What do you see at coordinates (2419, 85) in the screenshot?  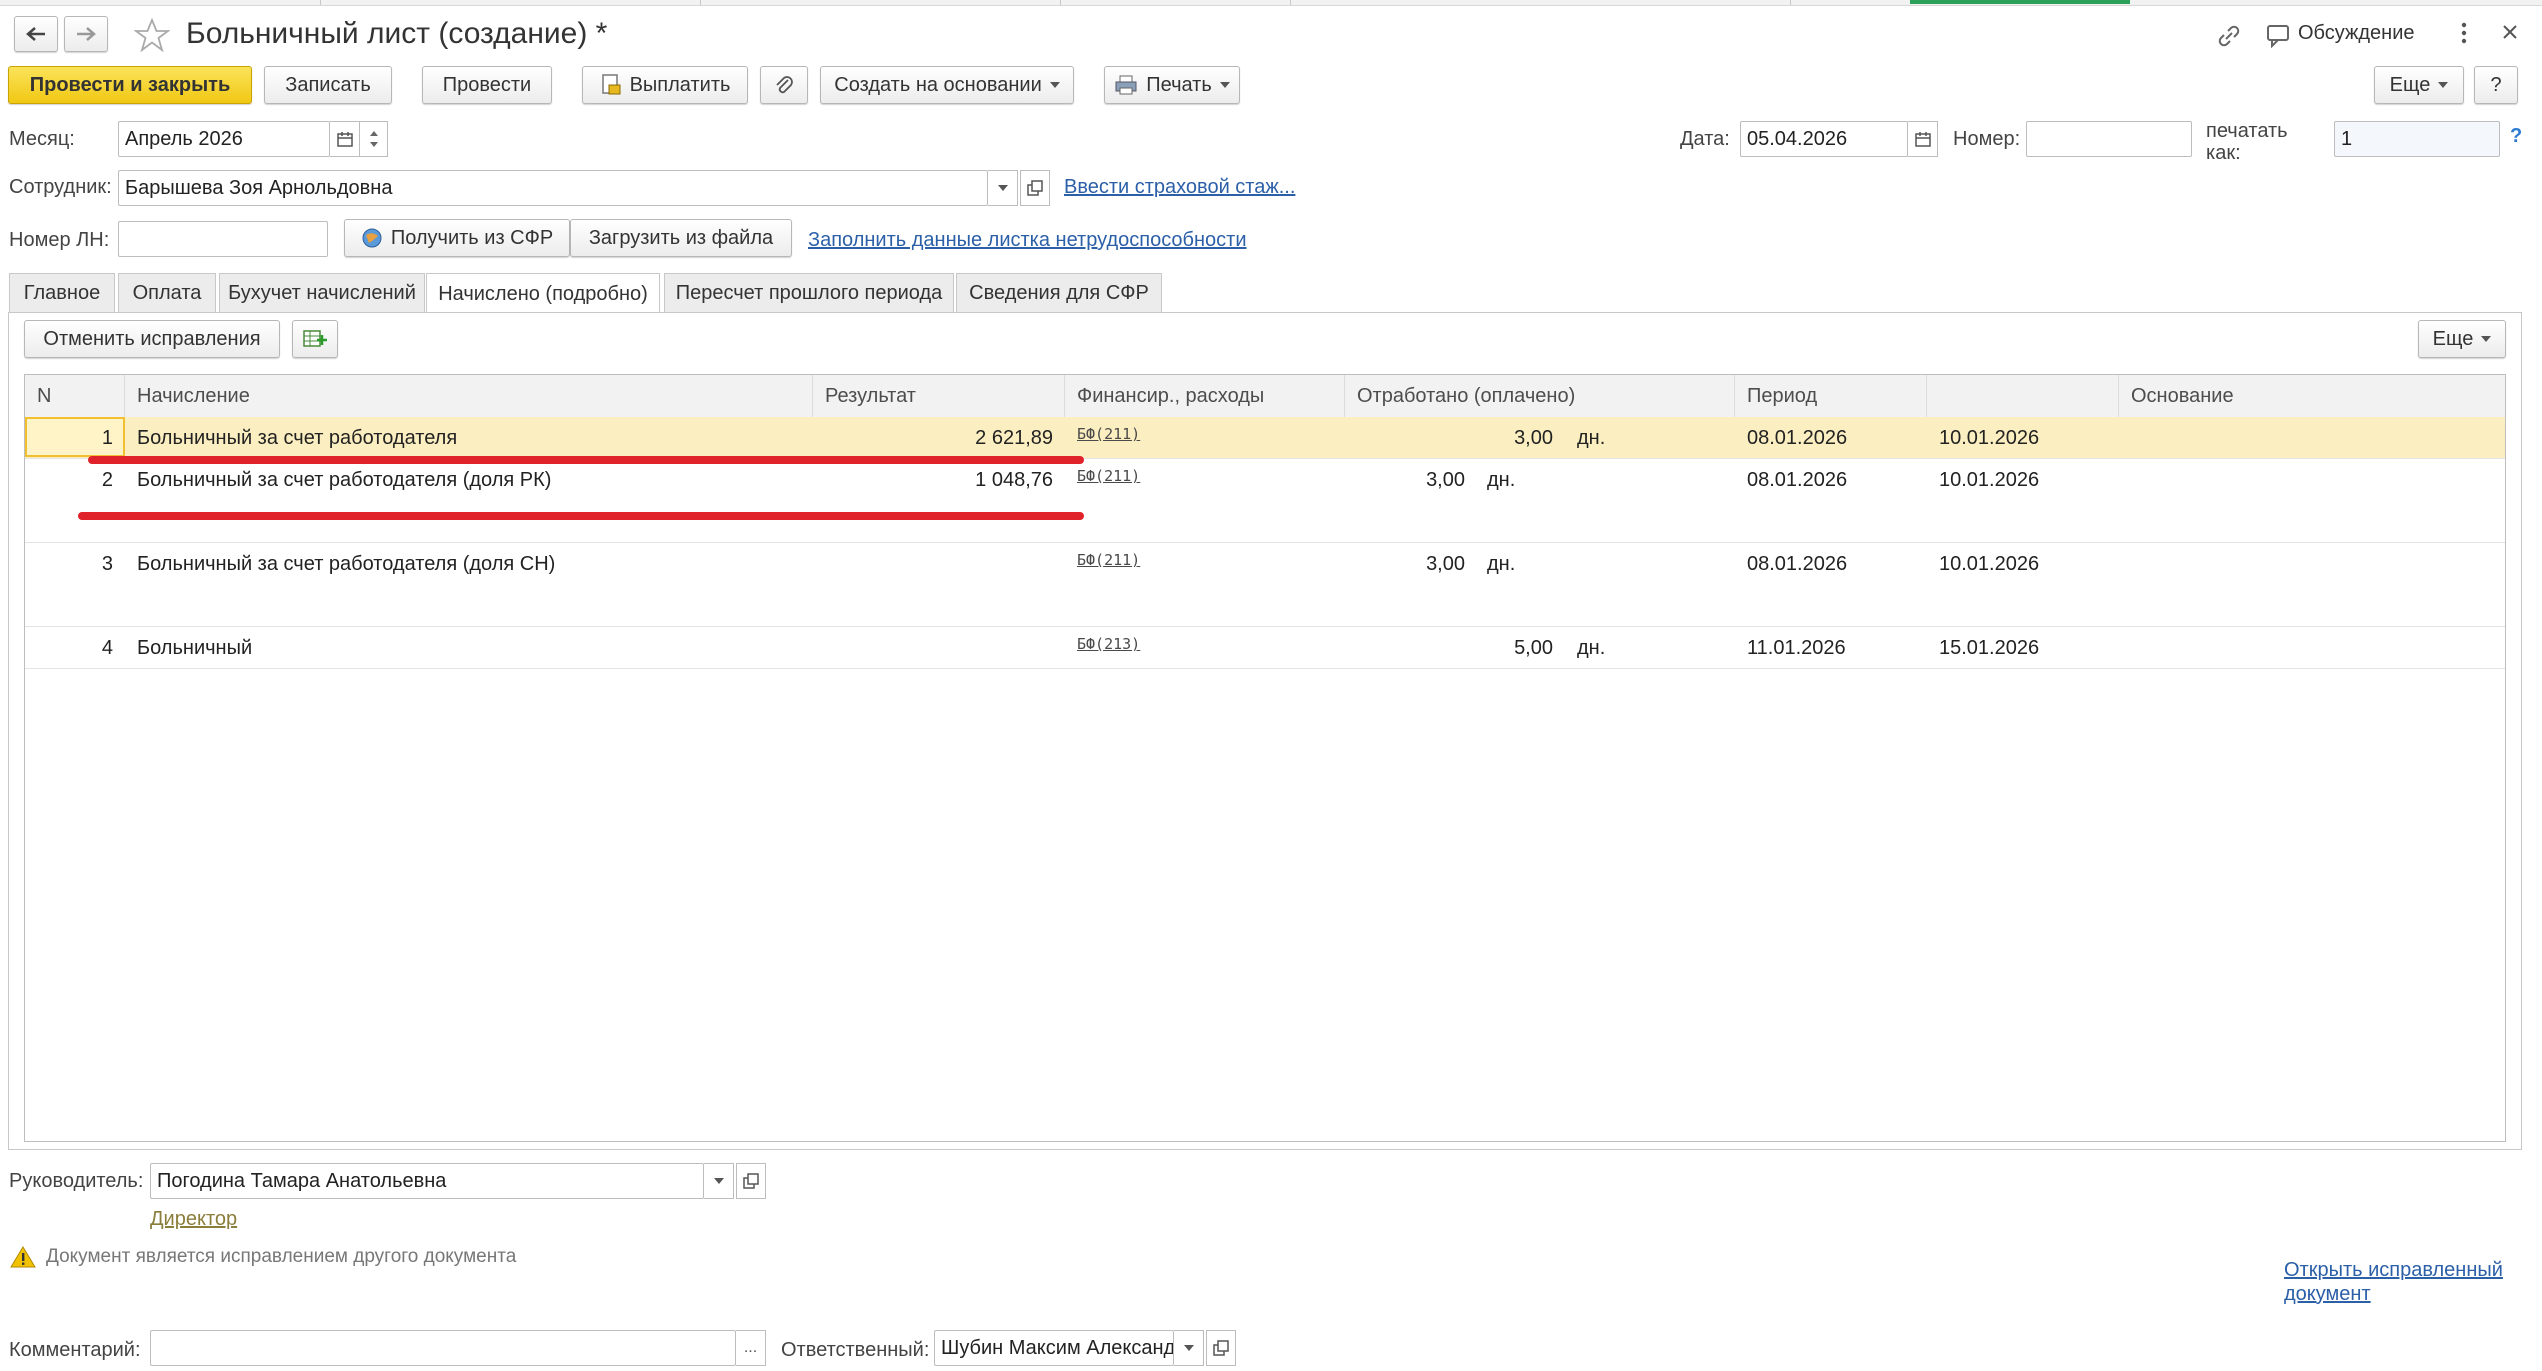 I see `more-button: Еще` at bounding box center [2419, 85].